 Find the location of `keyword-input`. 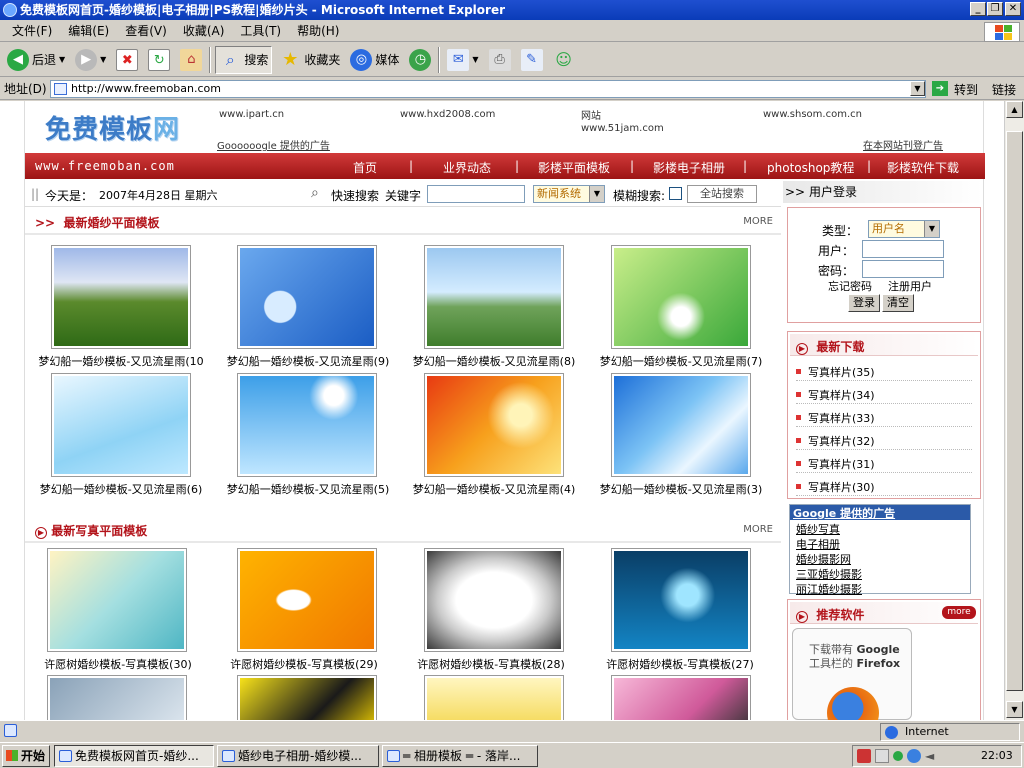

keyword-input is located at coordinates (476, 194).